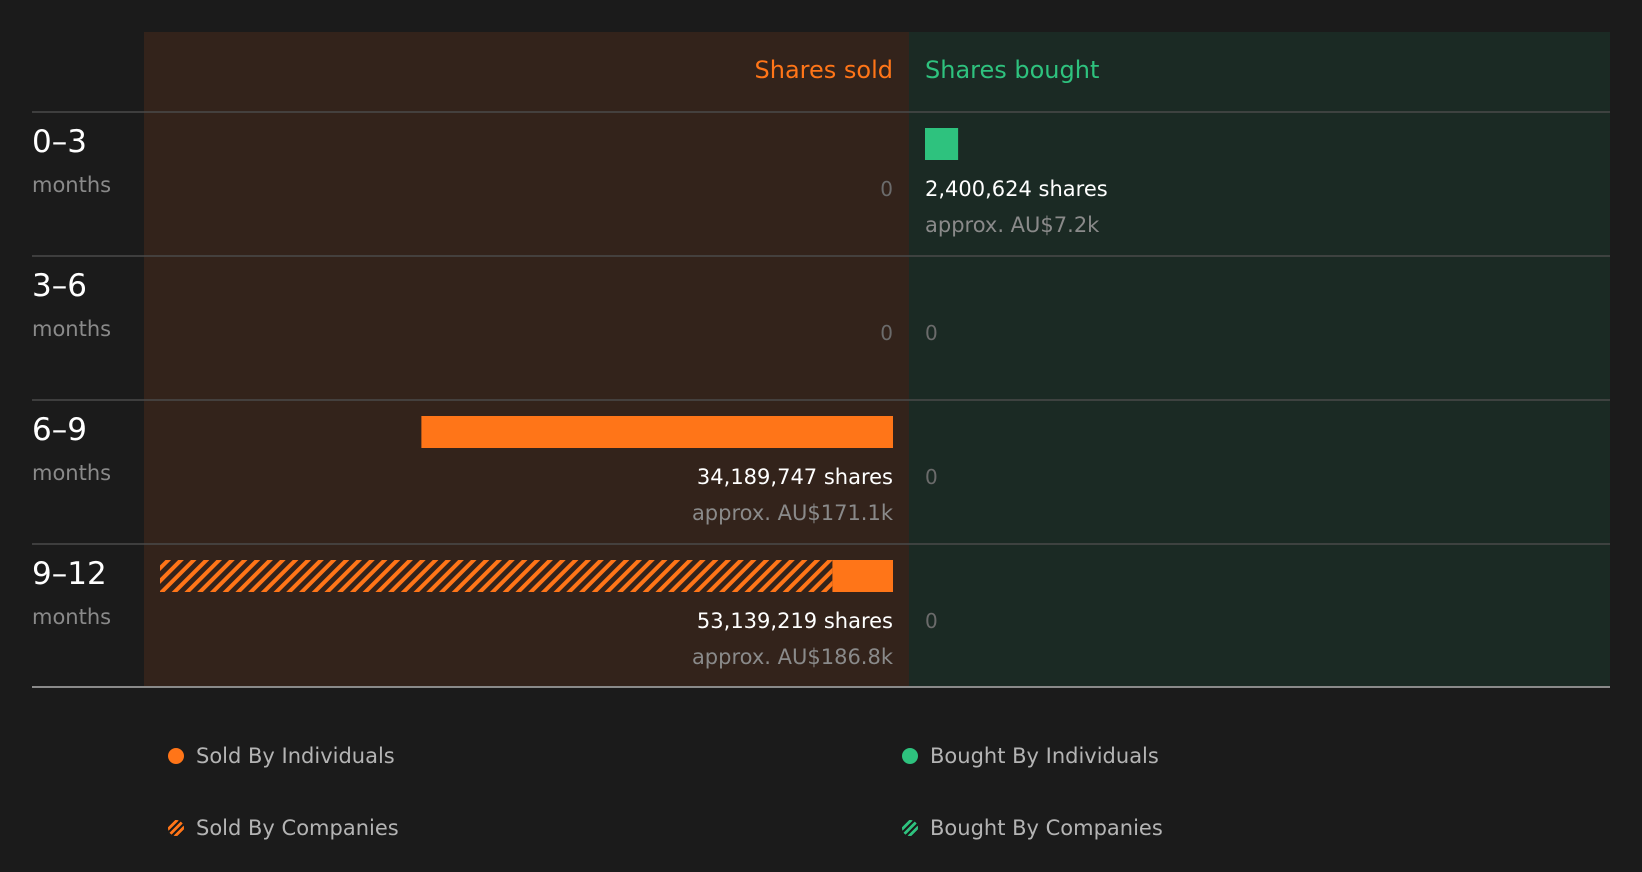 The image size is (1642, 872). Describe the element at coordinates (59, 430) in the screenshot. I see `period-label: 6–9` at that location.